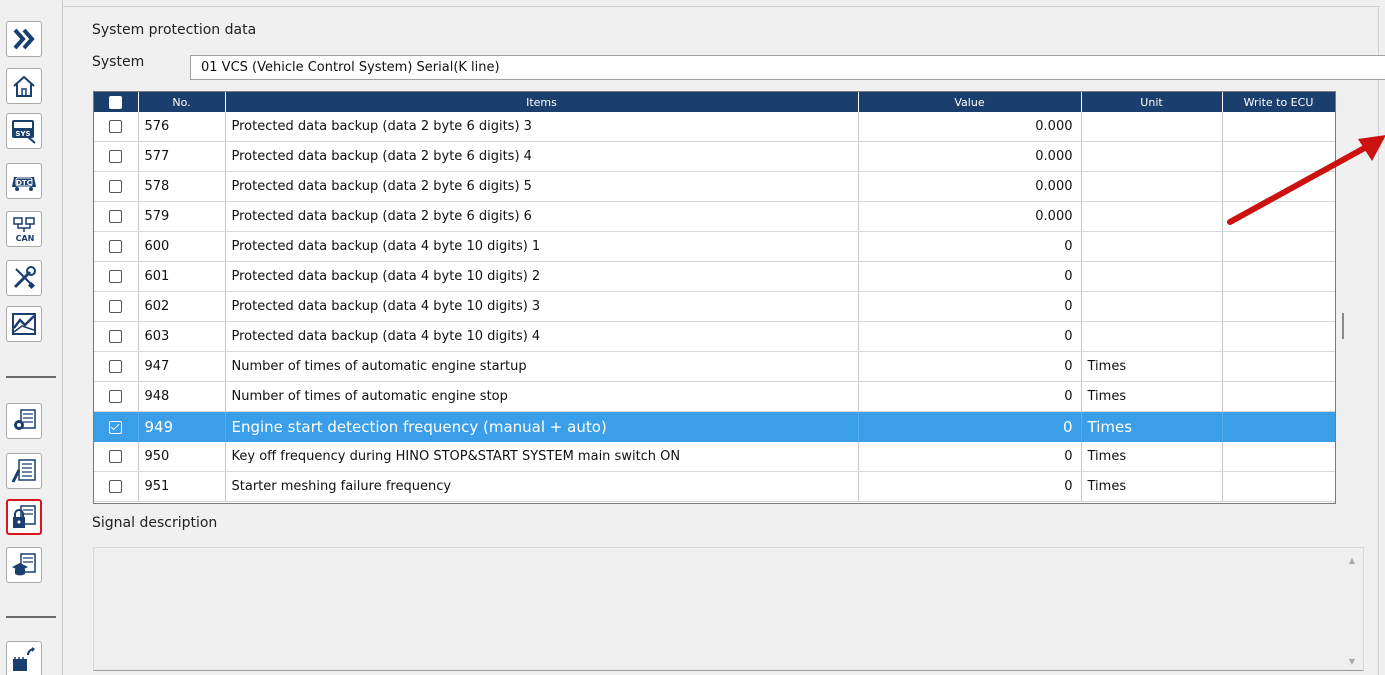  I want to click on row-no: 950, so click(182, 456).